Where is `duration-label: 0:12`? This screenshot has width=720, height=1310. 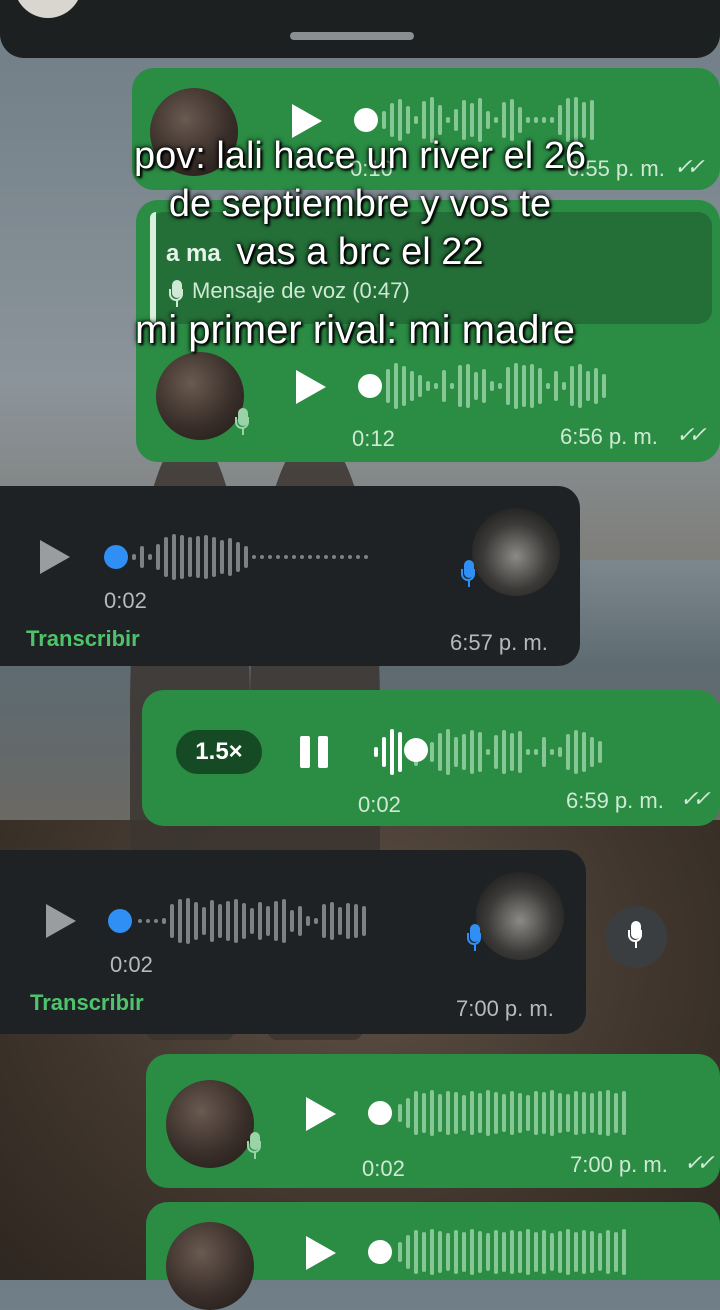
duration-label: 0:12 is located at coordinates (373, 438).